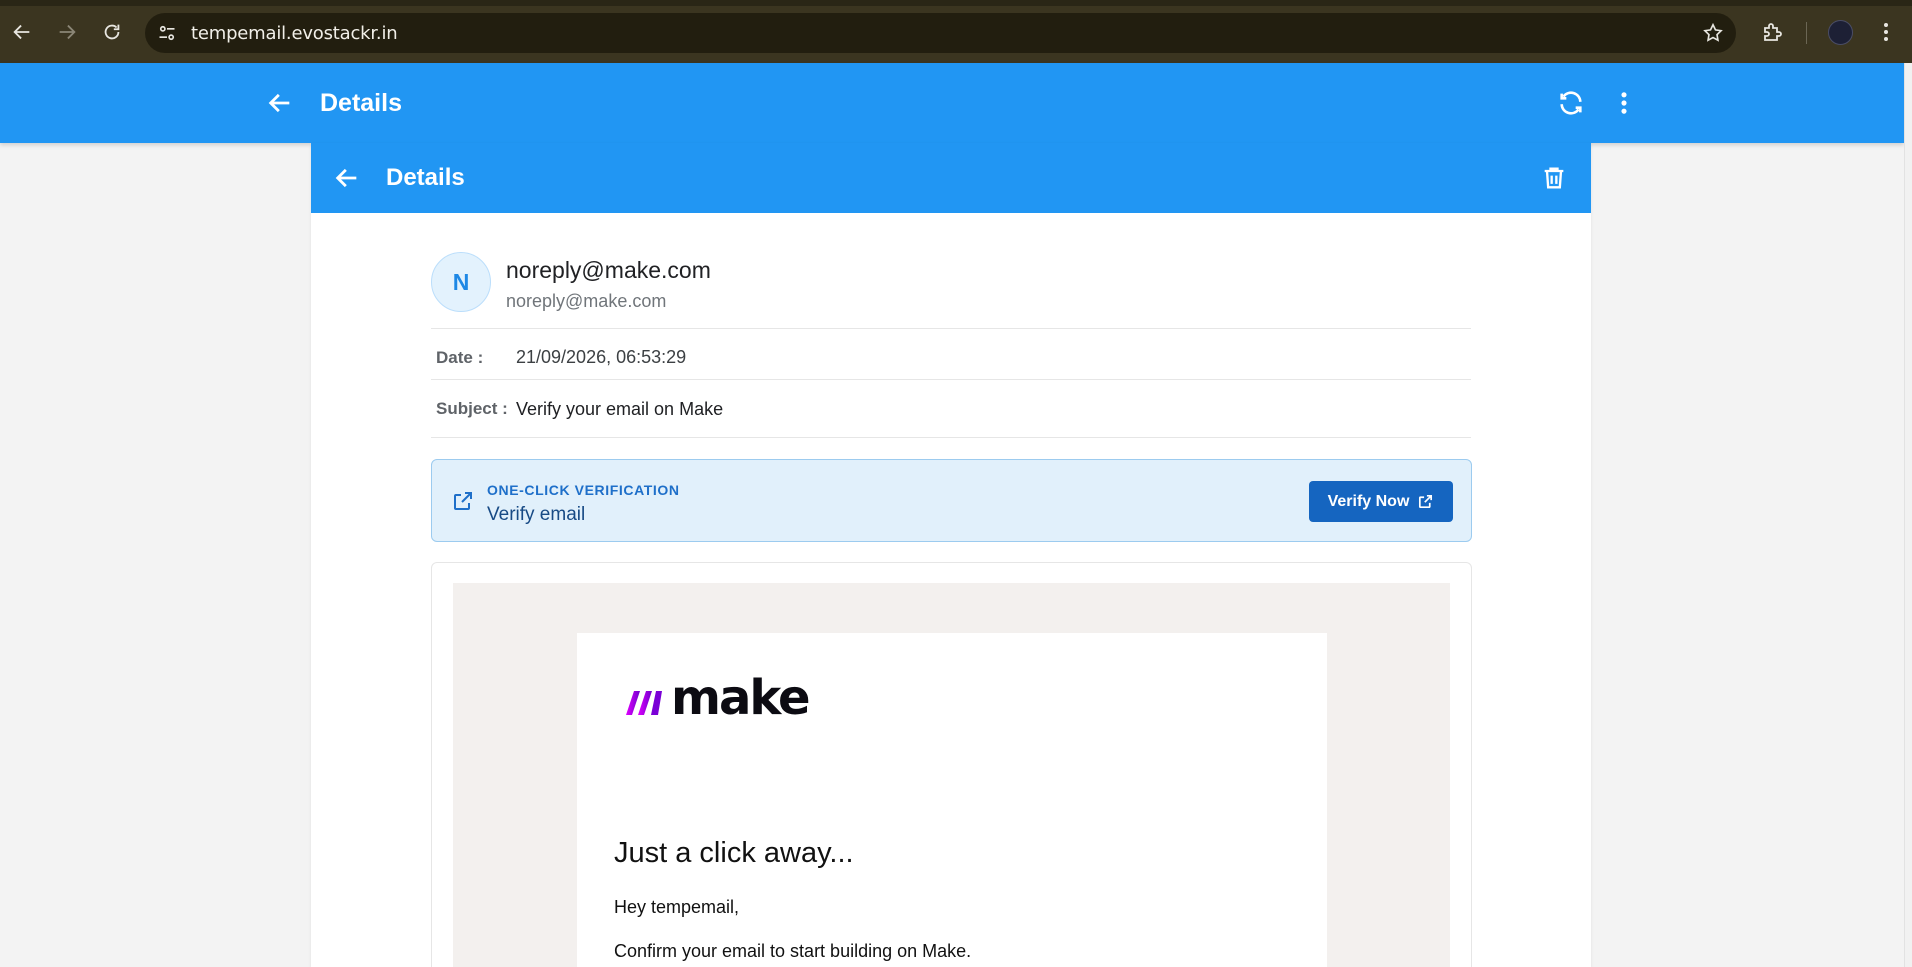 The image size is (1912, 967). What do you see at coordinates (1713, 33) in the screenshot?
I see `star-icon` at bounding box center [1713, 33].